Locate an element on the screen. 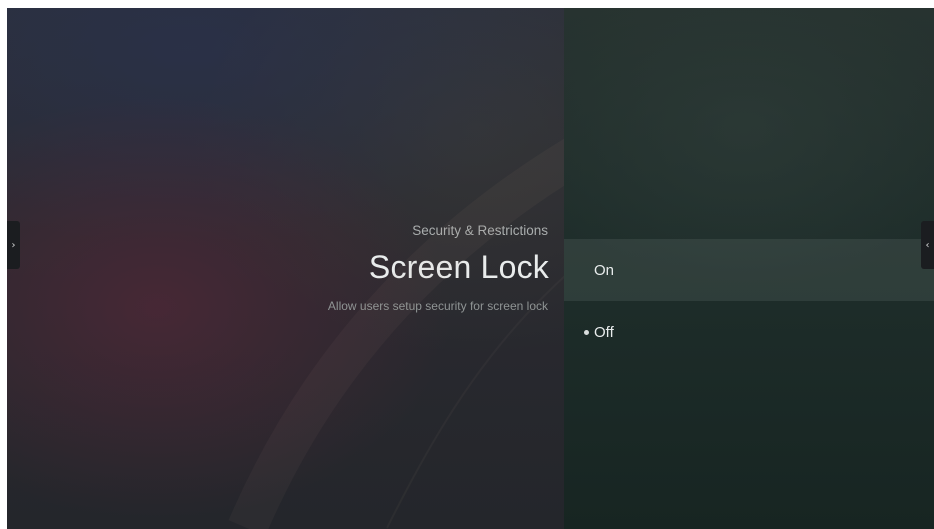 The width and height of the screenshot is (934, 529). chevron-left-icon: ‹ is located at coordinates (927, 245).